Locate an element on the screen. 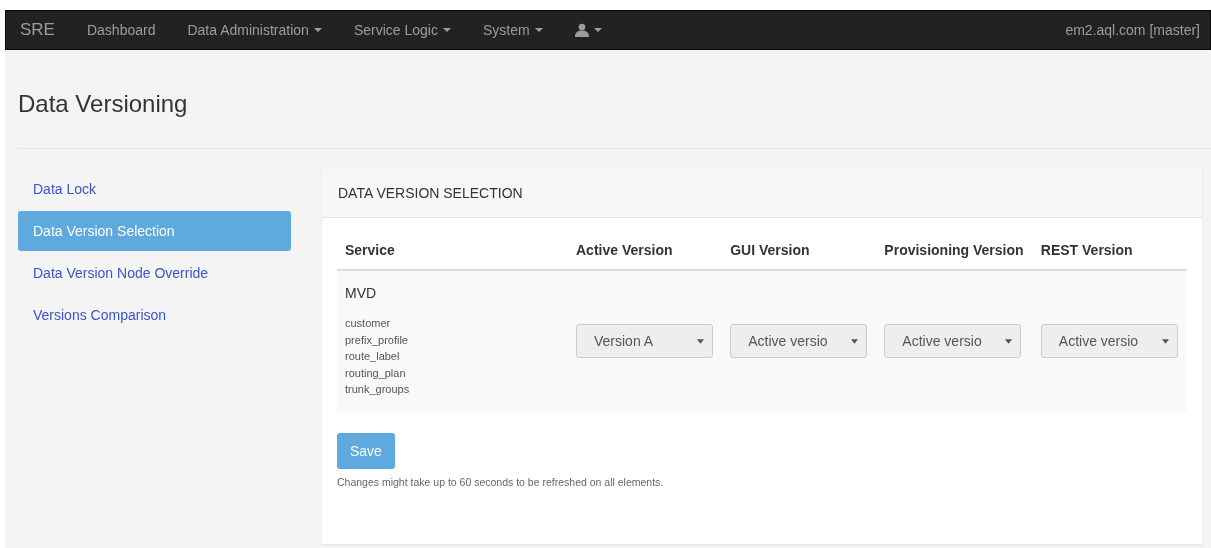 This screenshot has height=548, width=1211. nav-dropdown: Service Logic is located at coordinates (402, 30).